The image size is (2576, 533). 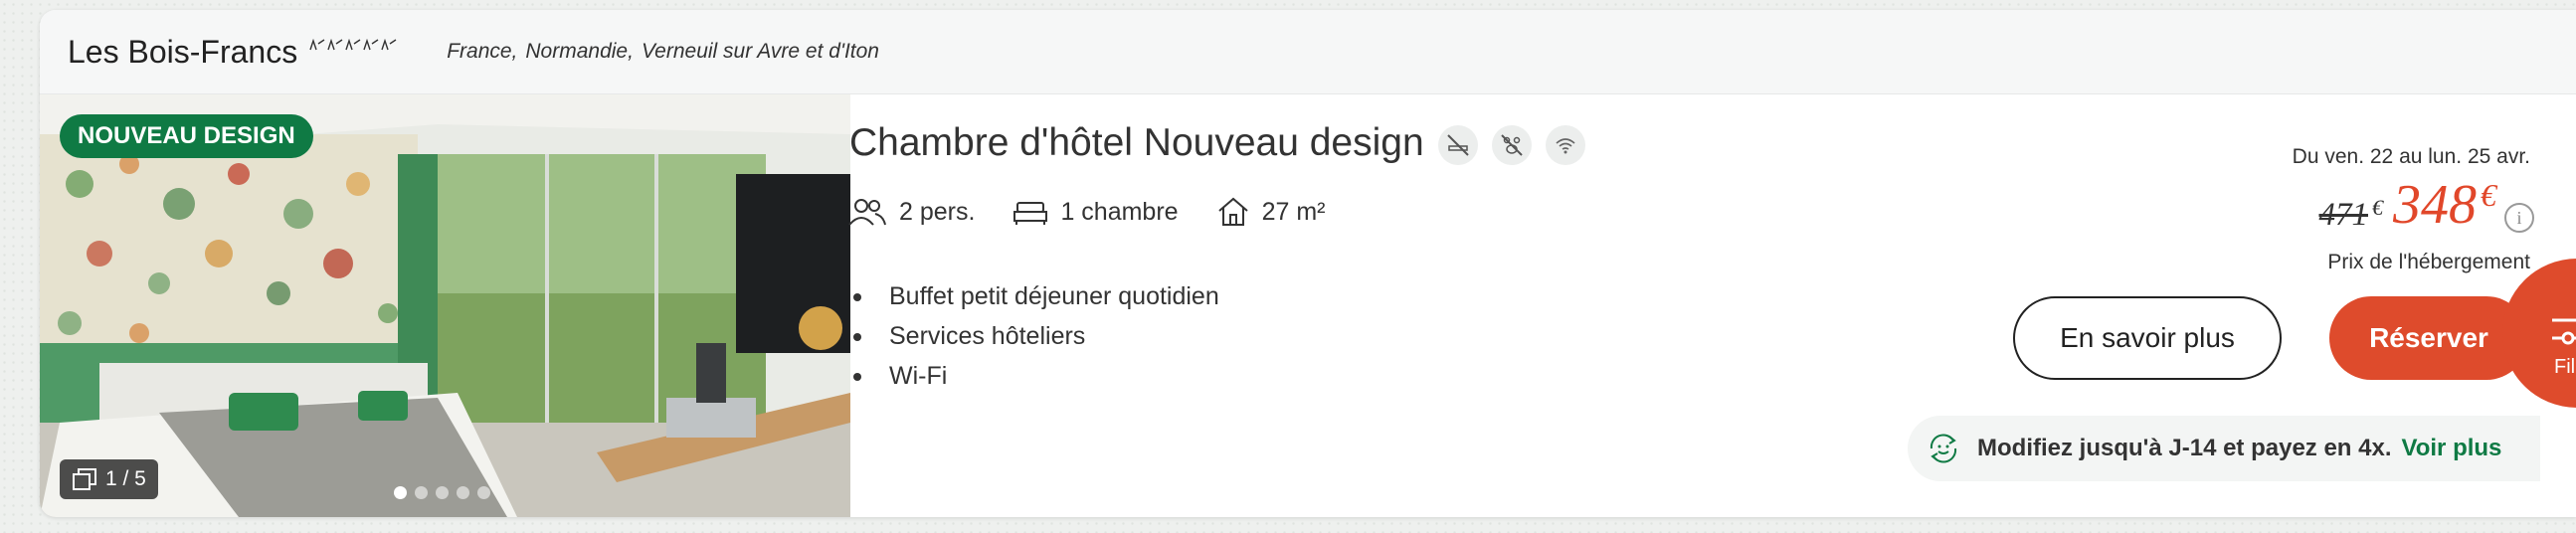 I want to click on no-pets-icon, so click(x=1512, y=145).